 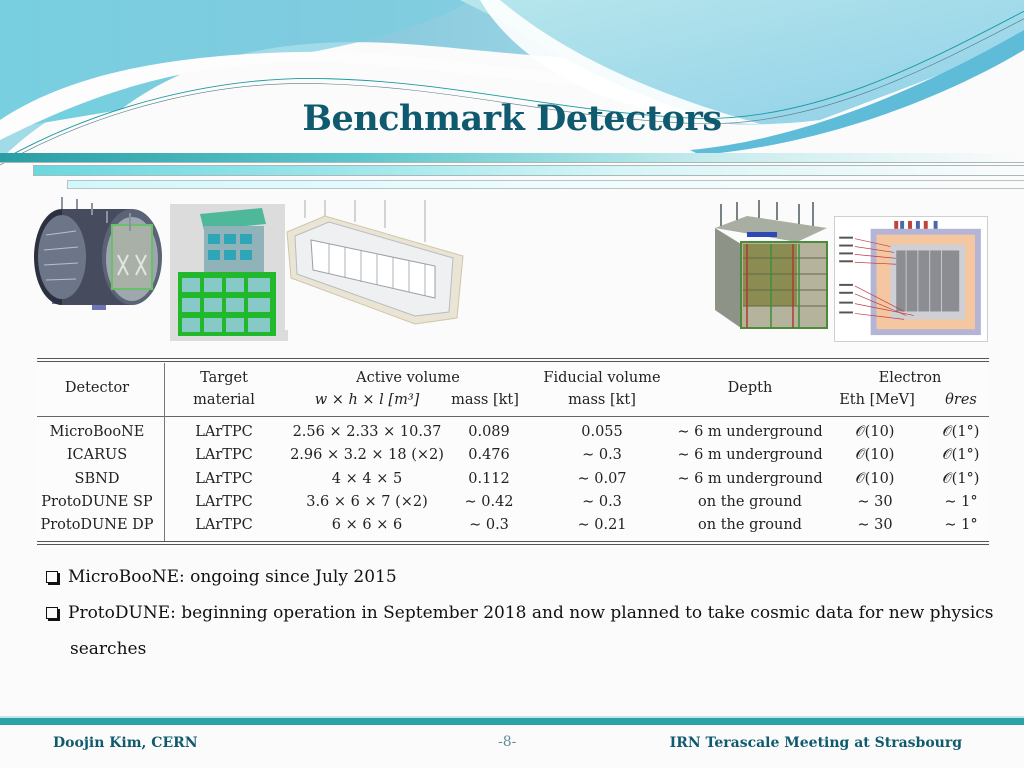 What do you see at coordinates (877, 400) in the screenshot?
I see `header-eth: Eth [MeV]` at bounding box center [877, 400].